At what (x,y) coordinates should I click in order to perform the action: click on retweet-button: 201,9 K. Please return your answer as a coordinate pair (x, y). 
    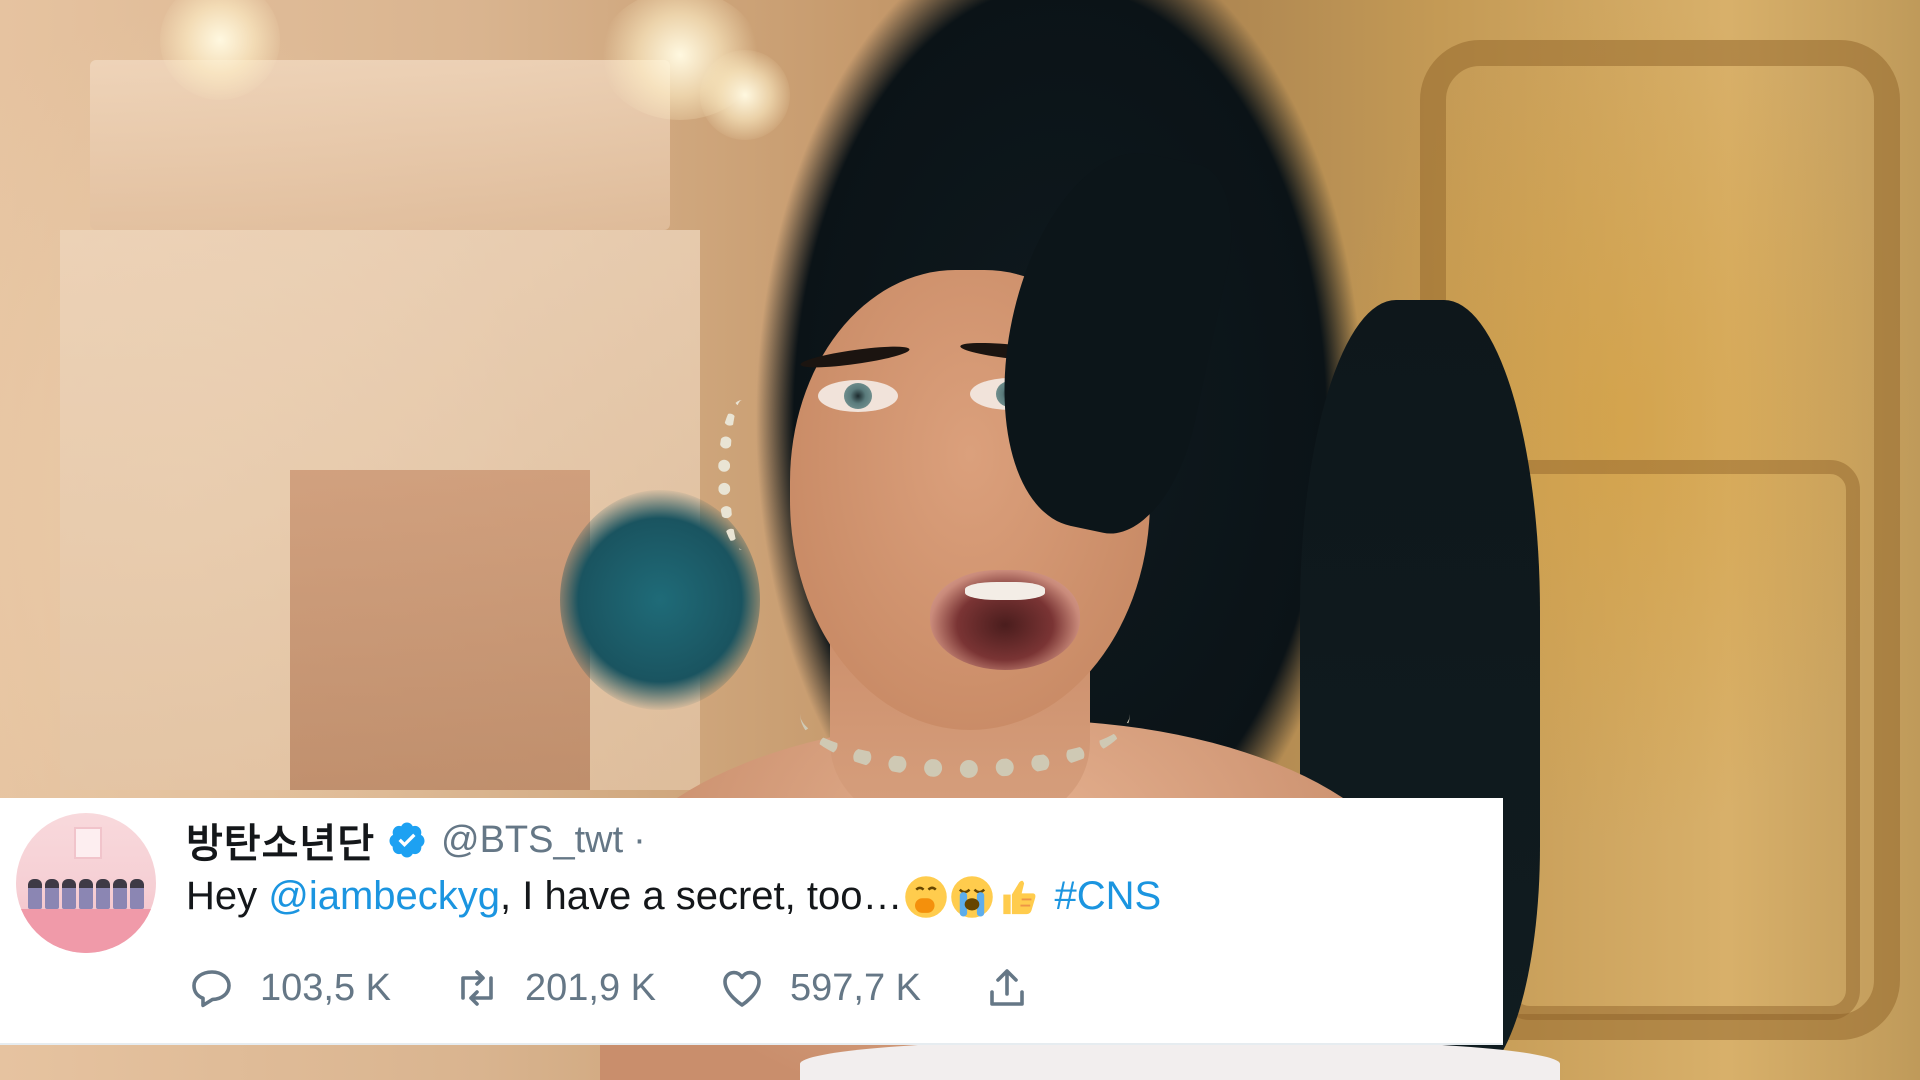
    Looking at the image, I should click on (554, 988).